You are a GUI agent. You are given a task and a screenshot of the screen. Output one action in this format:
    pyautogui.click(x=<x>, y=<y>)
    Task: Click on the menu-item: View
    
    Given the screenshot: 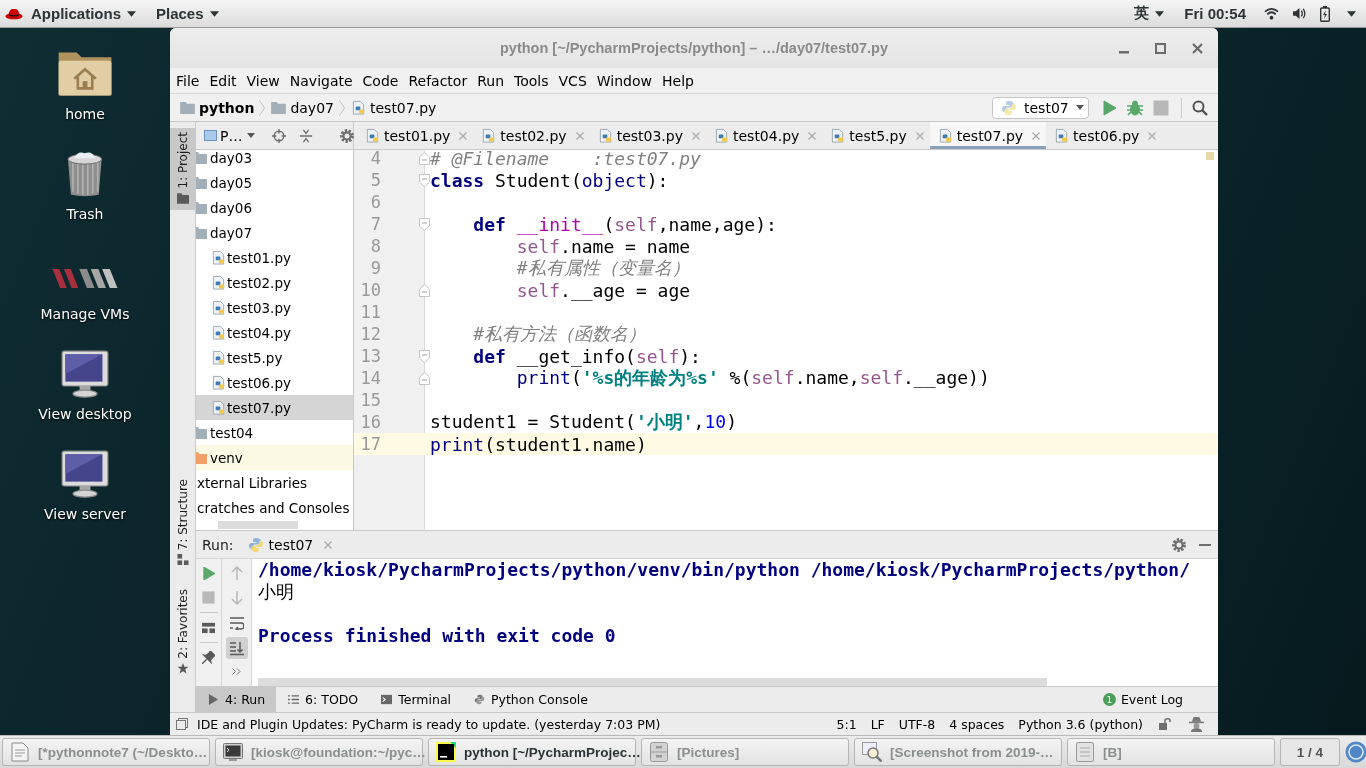 What is the action you would take?
    pyautogui.click(x=263, y=80)
    